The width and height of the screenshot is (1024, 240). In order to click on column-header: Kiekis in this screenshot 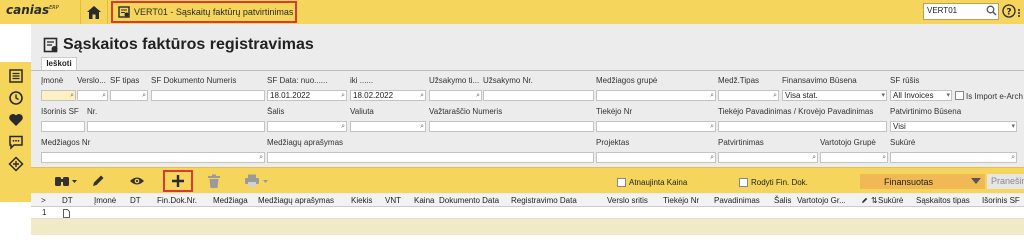, I will do `click(361, 200)`.